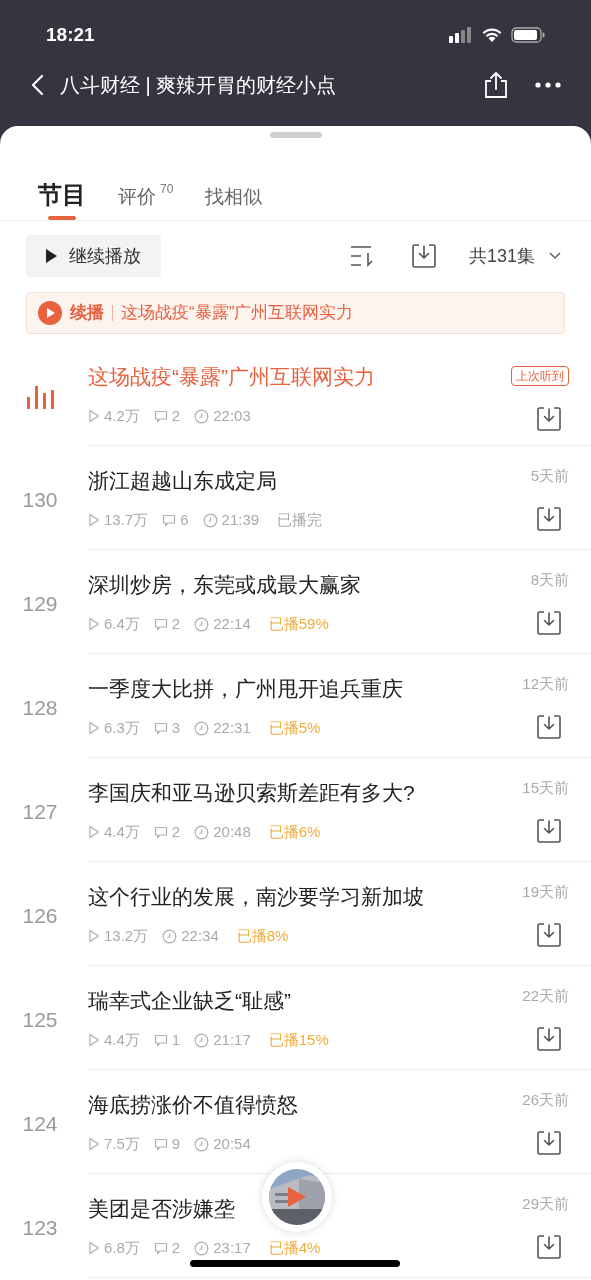  I want to click on play-count: 6.3万, so click(122, 728).